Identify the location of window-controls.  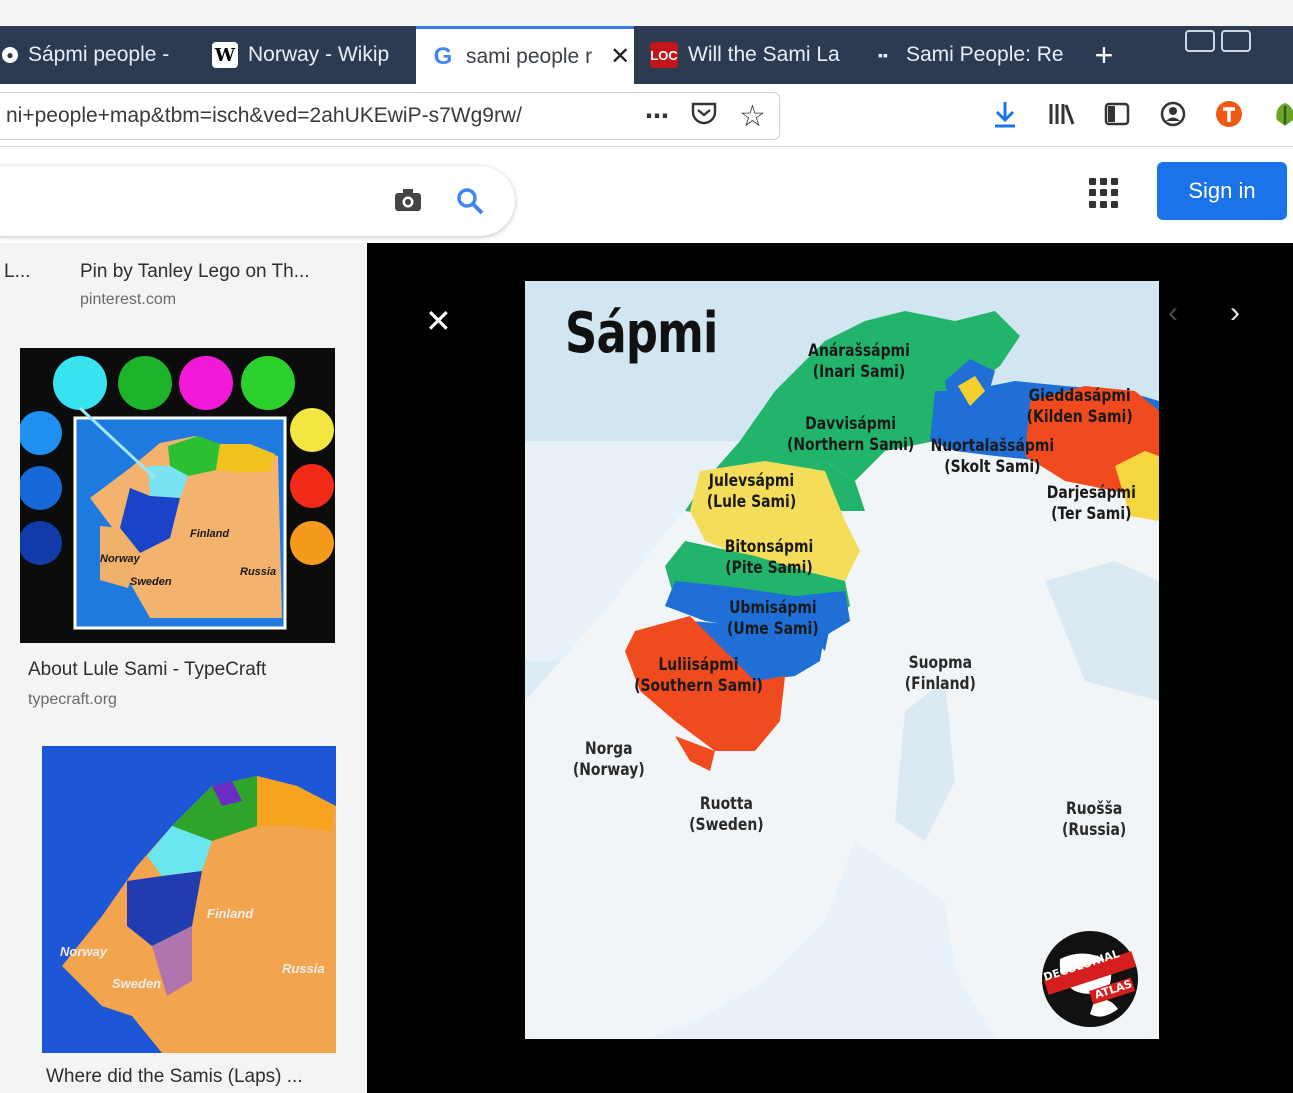
(1237, 44).